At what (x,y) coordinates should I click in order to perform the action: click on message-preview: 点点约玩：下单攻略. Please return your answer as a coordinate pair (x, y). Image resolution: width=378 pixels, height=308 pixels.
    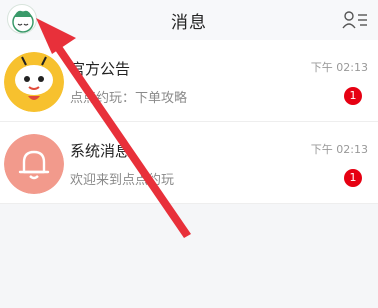
    Looking at the image, I should click on (129, 98).